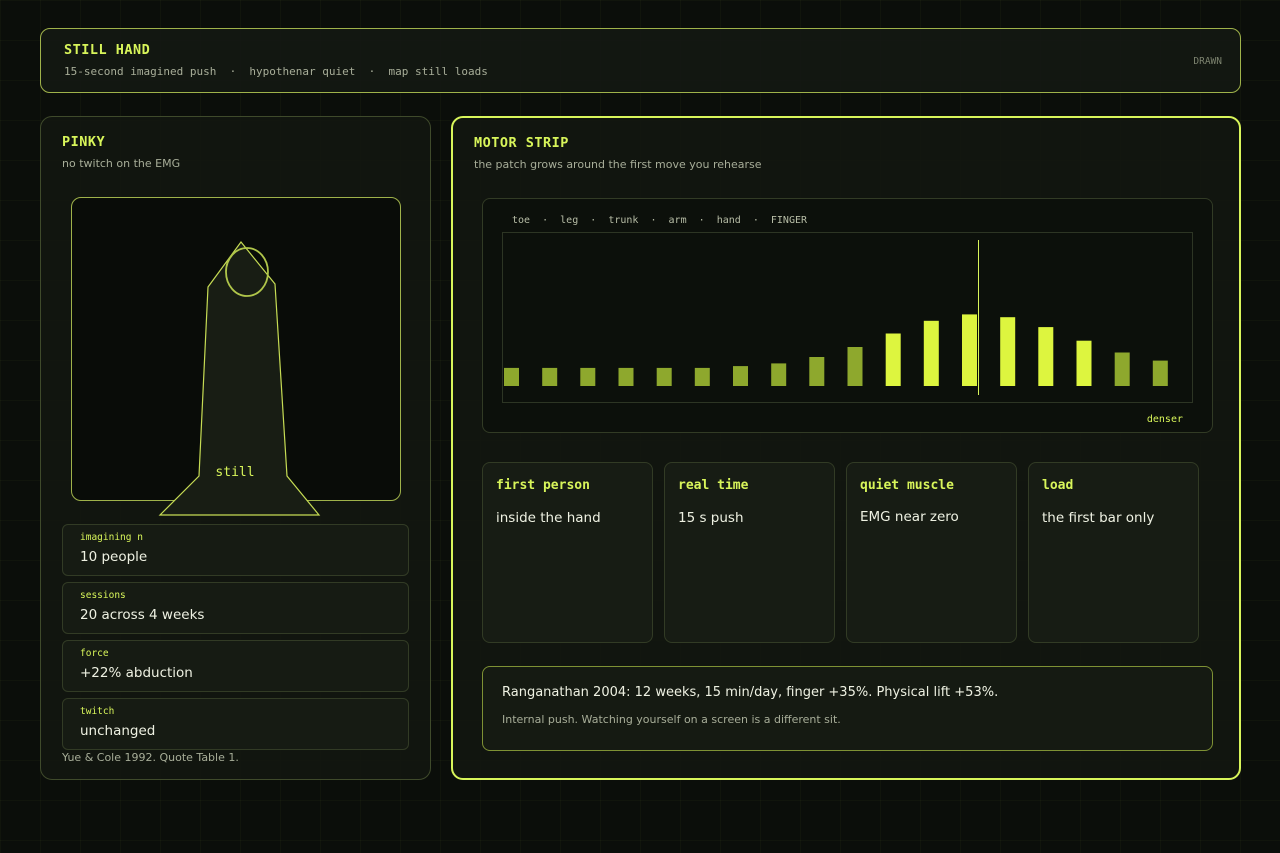 The image size is (1280, 853). What do you see at coordinates (234, 472) in the screenshot?
I see `finger-label: still` at bounding box center [234, 472].